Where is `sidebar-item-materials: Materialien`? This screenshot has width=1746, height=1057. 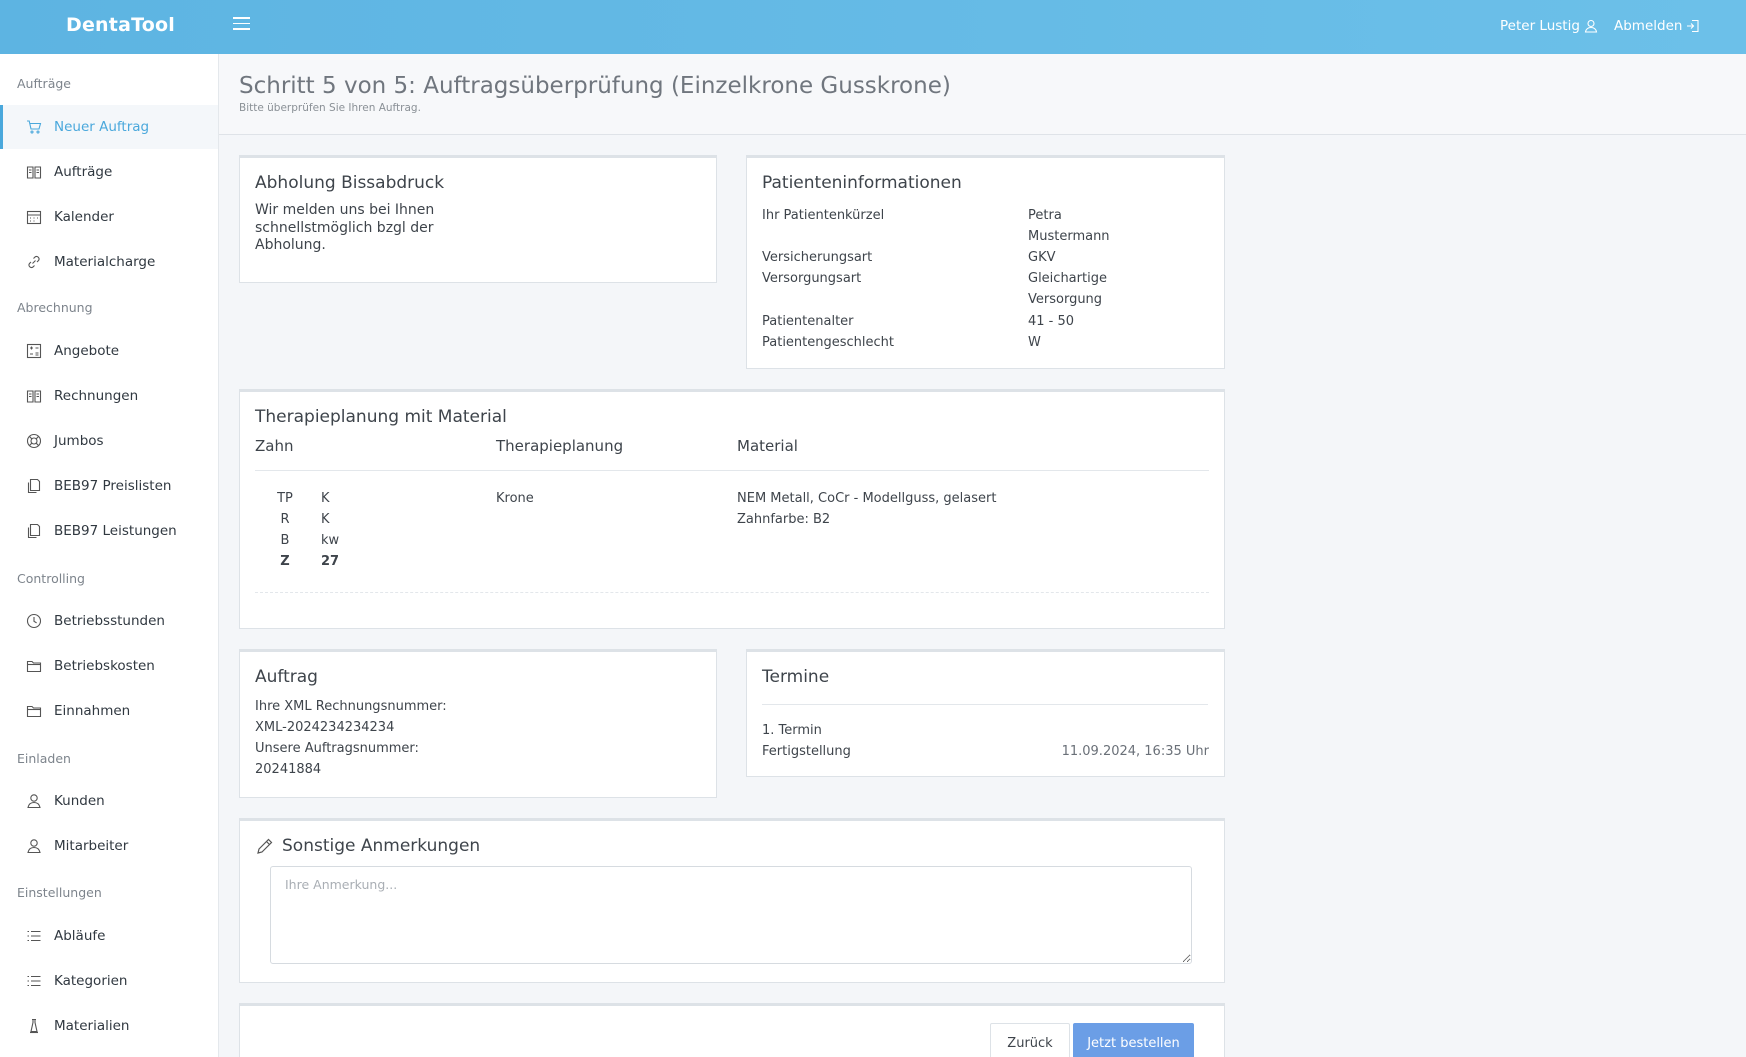
sidebar-item-materials: Materialien is located at coordinates (109, 1026).